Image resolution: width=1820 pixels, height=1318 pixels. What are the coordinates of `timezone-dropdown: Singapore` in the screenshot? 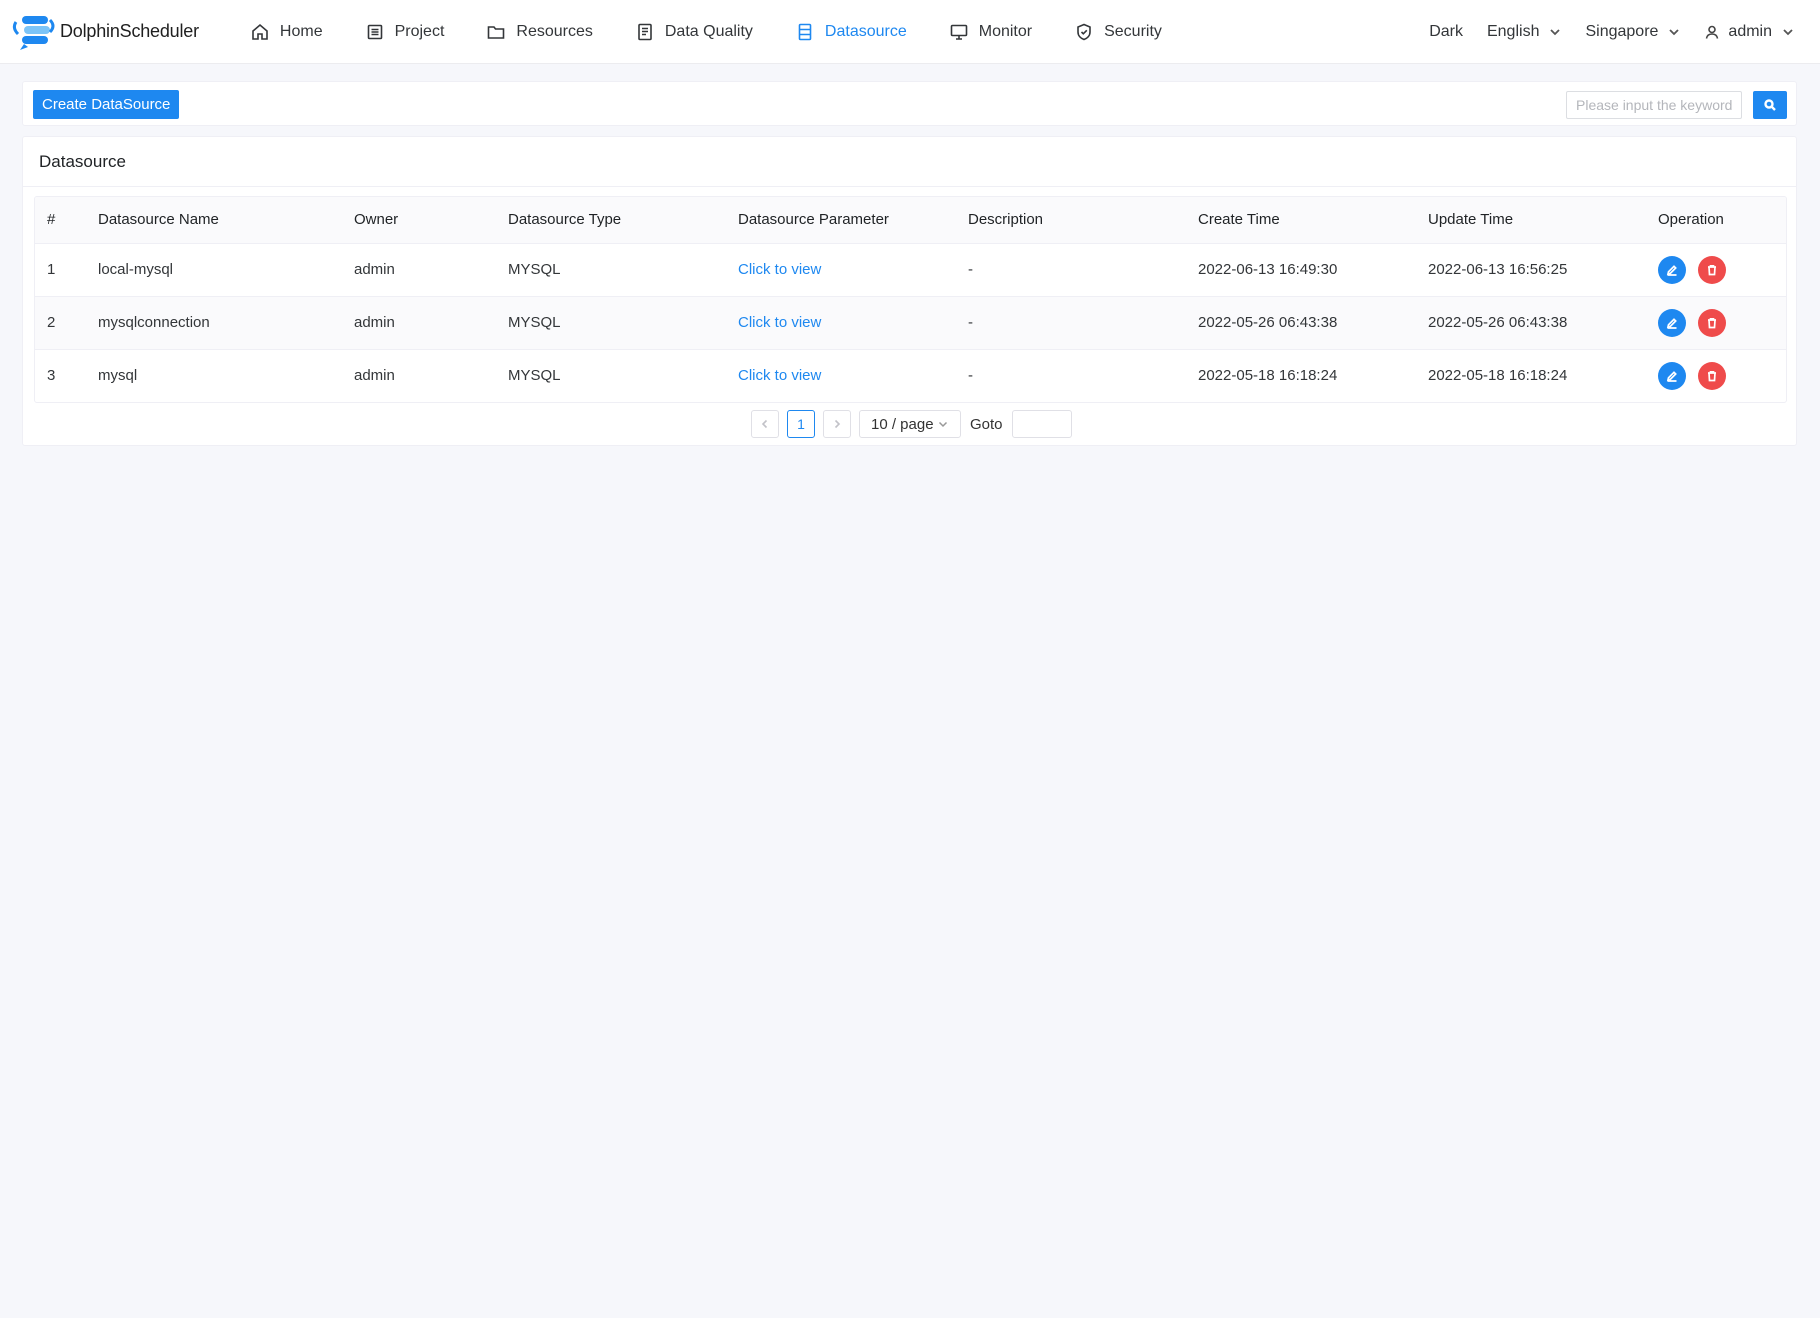 It's located at (1632, 32).